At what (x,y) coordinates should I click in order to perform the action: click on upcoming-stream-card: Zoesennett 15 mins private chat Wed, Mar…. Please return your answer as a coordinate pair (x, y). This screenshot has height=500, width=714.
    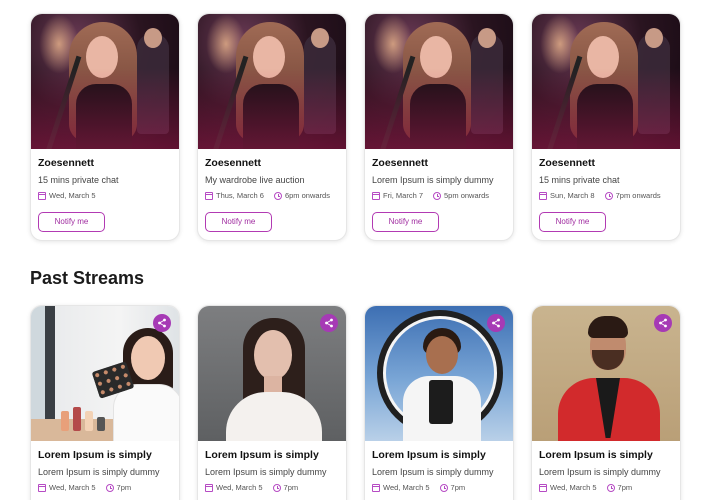
    Looking at the image, I should click on (105, 127).